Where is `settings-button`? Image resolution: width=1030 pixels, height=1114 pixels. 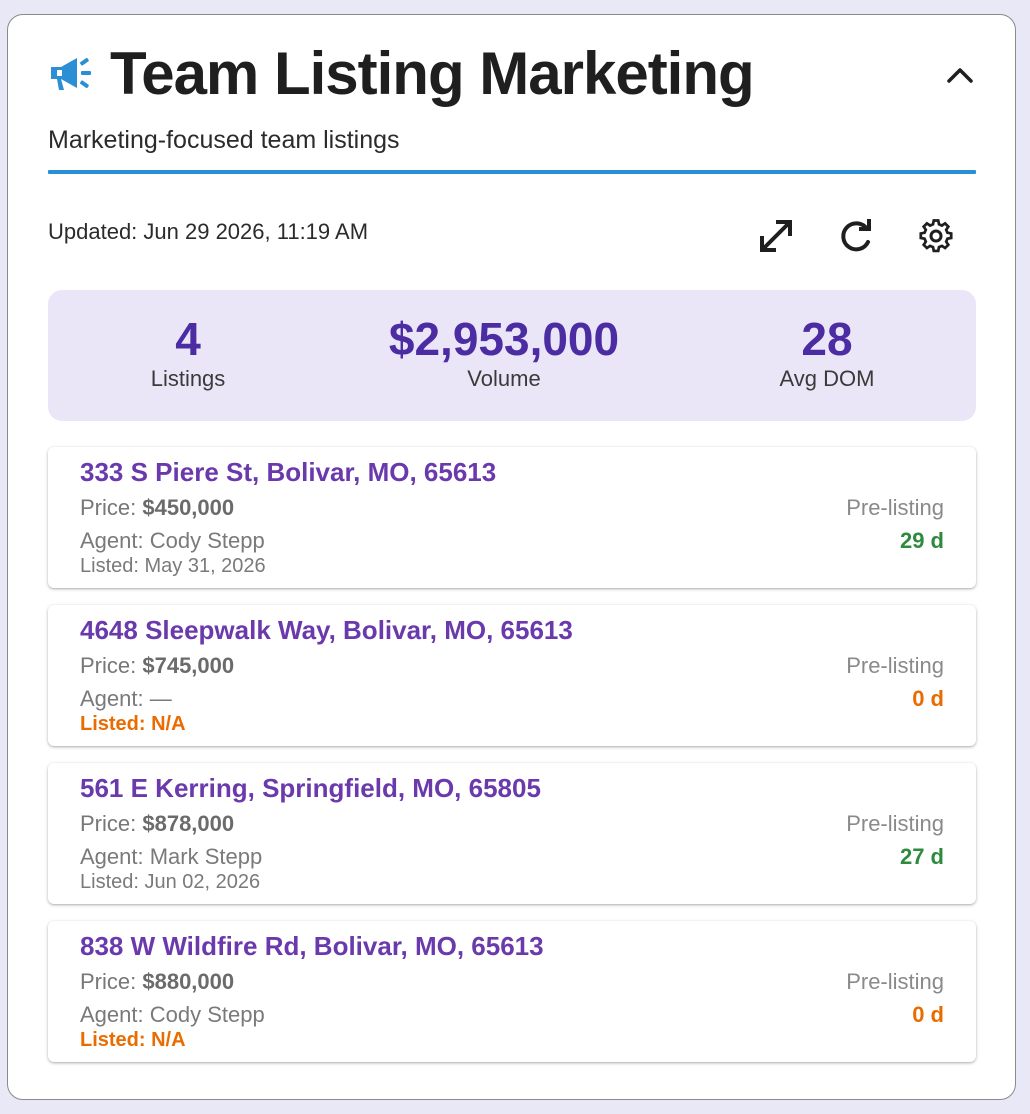 settings-button is located at coordinates (936, 236).